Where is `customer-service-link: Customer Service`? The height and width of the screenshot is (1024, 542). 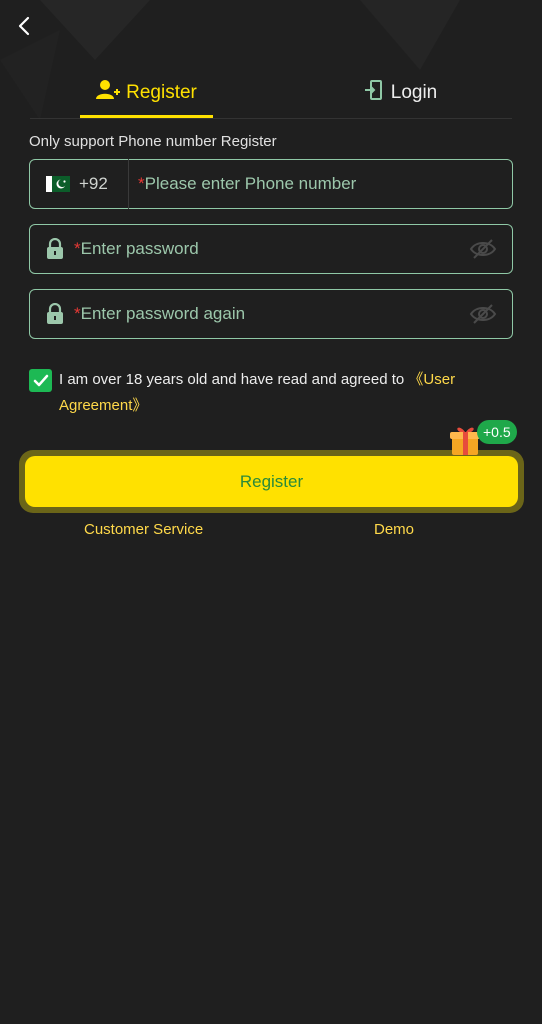 customer-service-link: Customer Service is located at coordinates (143, 529).